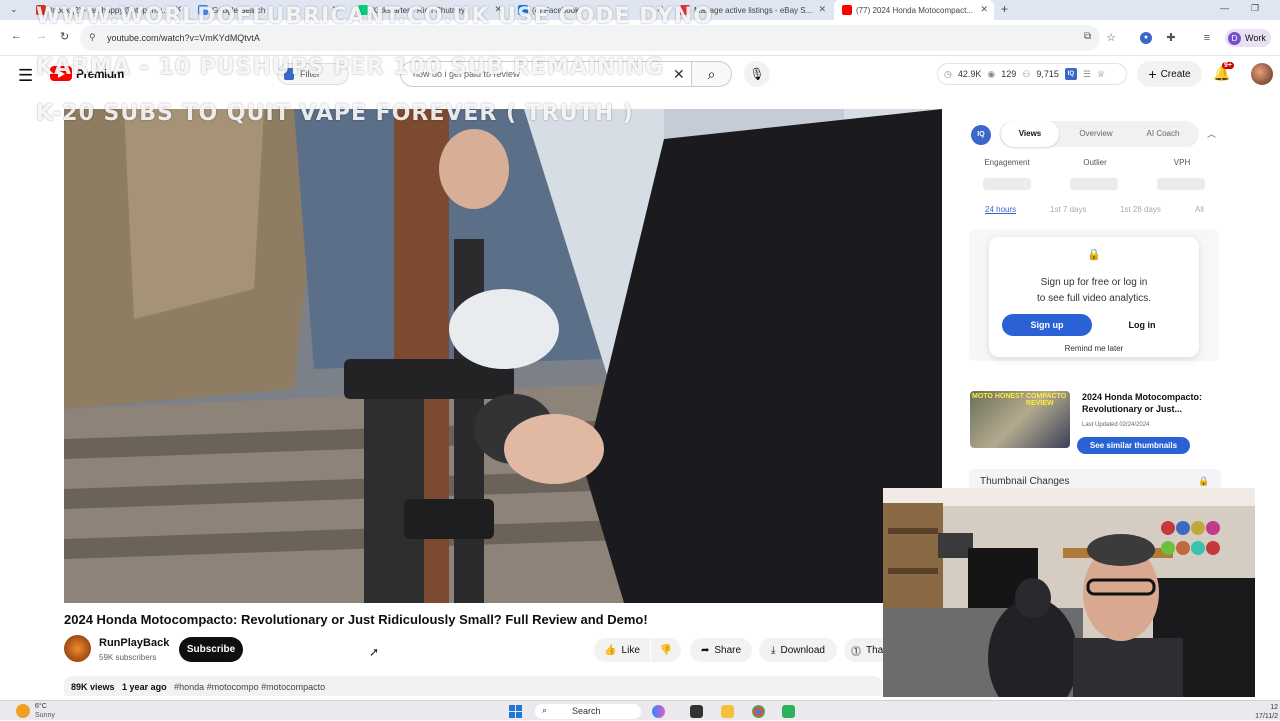 Image resolution: width=1280 pixels, height=721 pixels. Describe the element at coordinates (1087, 36) in the screenshot. I see `install-app-icon: ⧉` at that location.